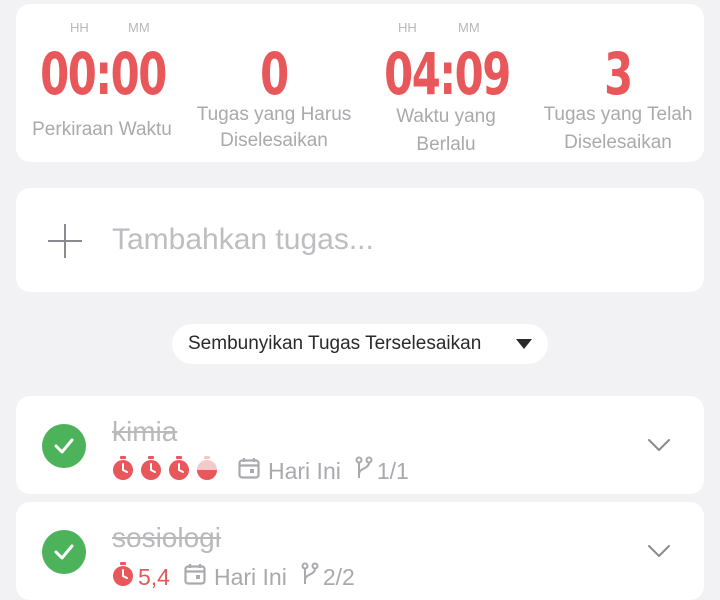 Image resolution: width=720 pixels, height=600 pixels. What do you see at coordinates (447, 74) in the screenshot?
I see `stat-value: 04:09` at bounding box center [447, 74].